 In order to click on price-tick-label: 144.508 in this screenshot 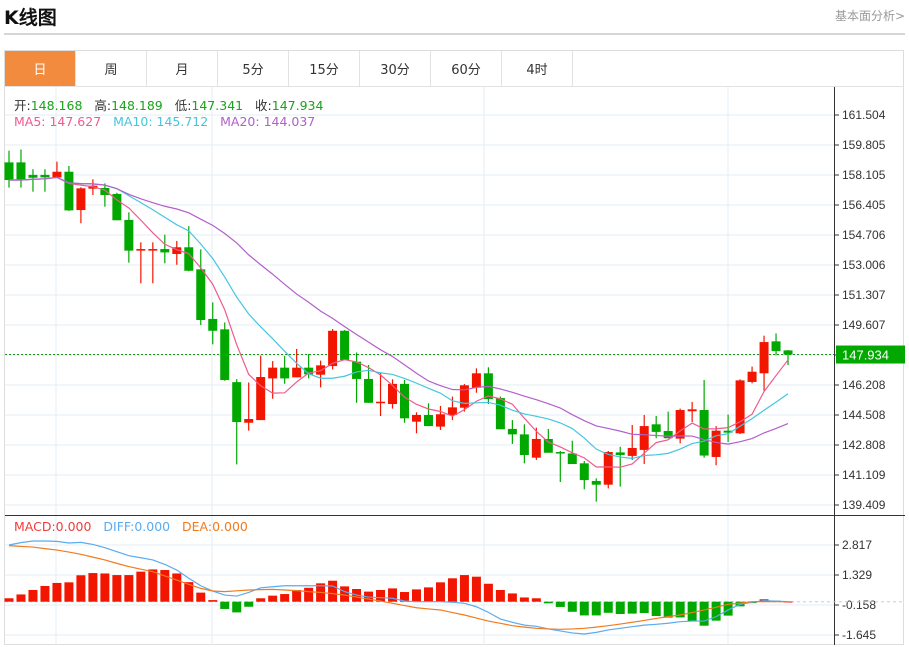, I will do `click(864, 415)`.